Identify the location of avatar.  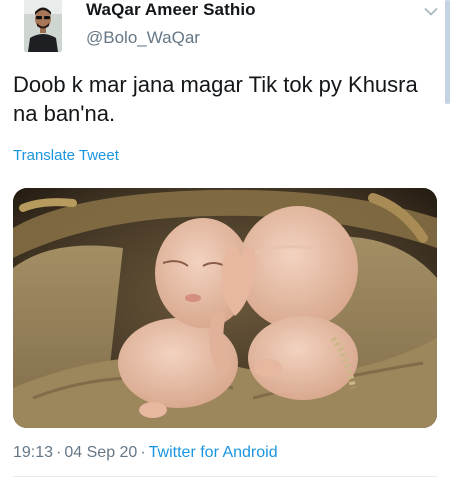
(43, 26).